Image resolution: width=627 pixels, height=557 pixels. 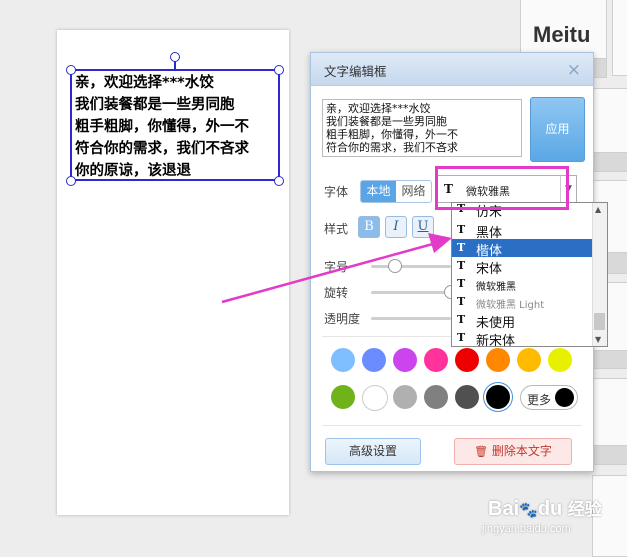 I want to click on baidu-watermark: Bai🐾du 经验, so click(x=545, y=509).